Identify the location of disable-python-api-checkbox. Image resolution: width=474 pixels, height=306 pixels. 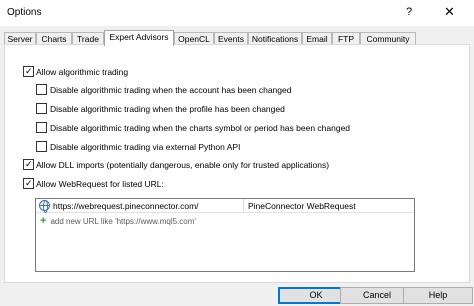
(41, 146).